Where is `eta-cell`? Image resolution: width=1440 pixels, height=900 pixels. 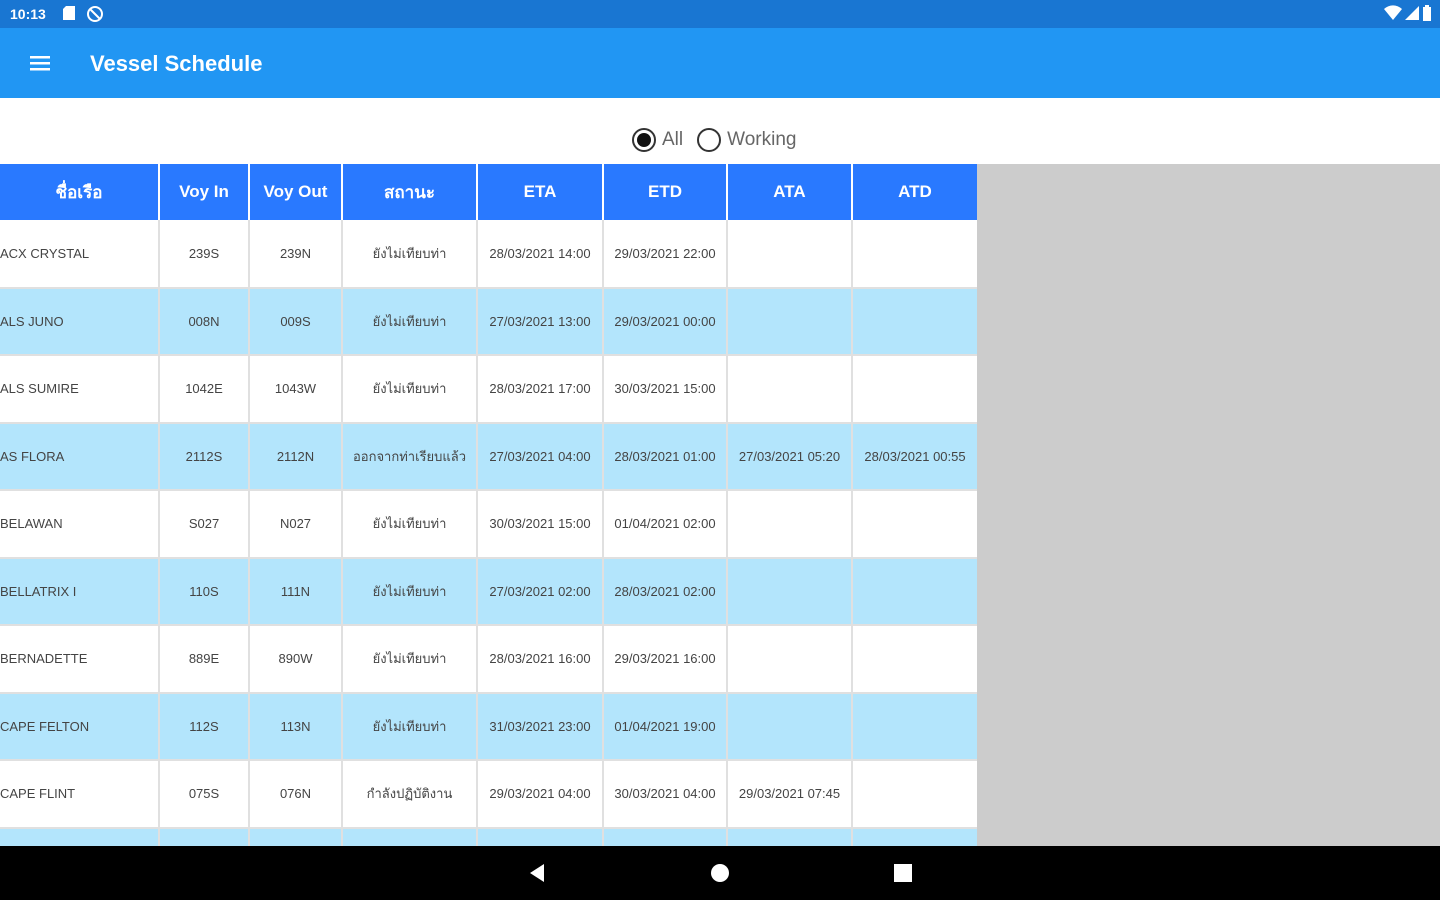
eta-cell is located at coordinates (540, 836).